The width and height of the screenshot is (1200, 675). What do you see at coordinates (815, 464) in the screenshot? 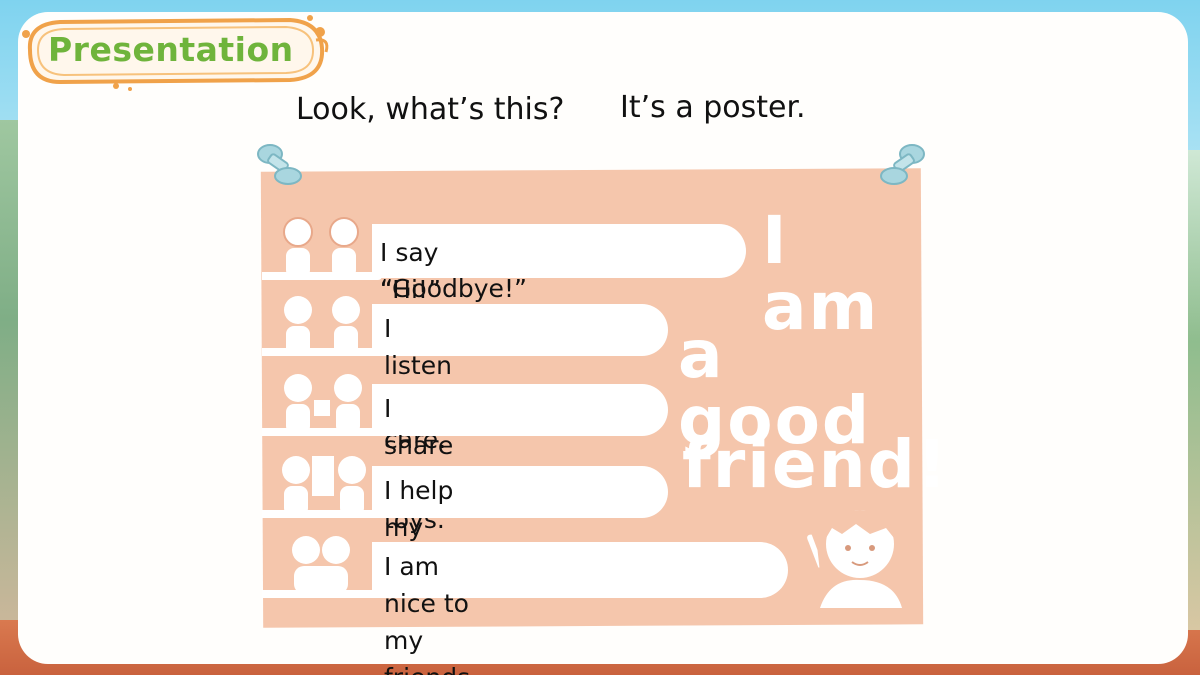
I see `slogan-line: friend!` at bounding box center [815, 464].